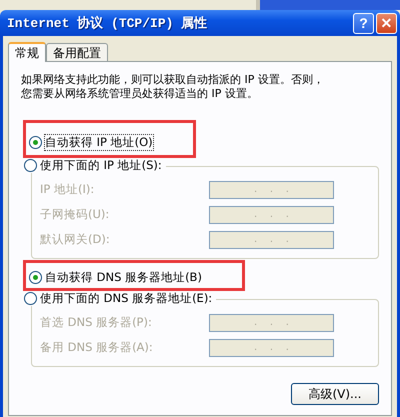  Describe the element at coordinates (27, 52) in the screenshot. I see `tab: 常规` at that location.